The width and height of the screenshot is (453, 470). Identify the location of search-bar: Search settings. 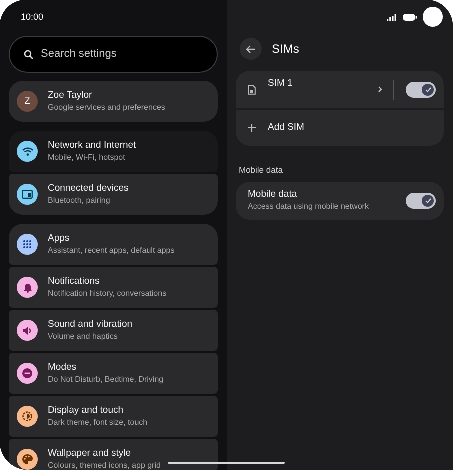
(113, 54).